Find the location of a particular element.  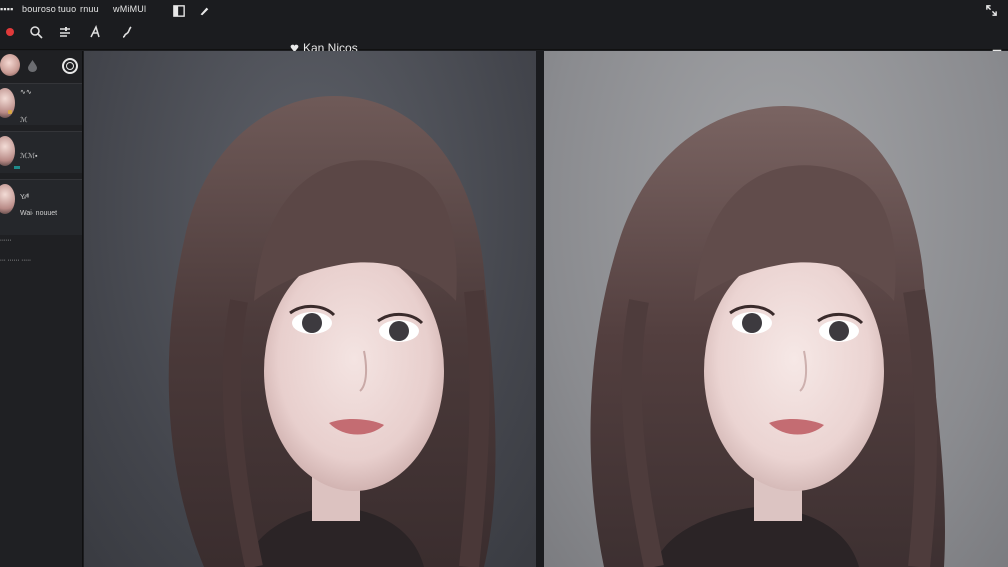

split-divider is located at coordinates (540, 309).